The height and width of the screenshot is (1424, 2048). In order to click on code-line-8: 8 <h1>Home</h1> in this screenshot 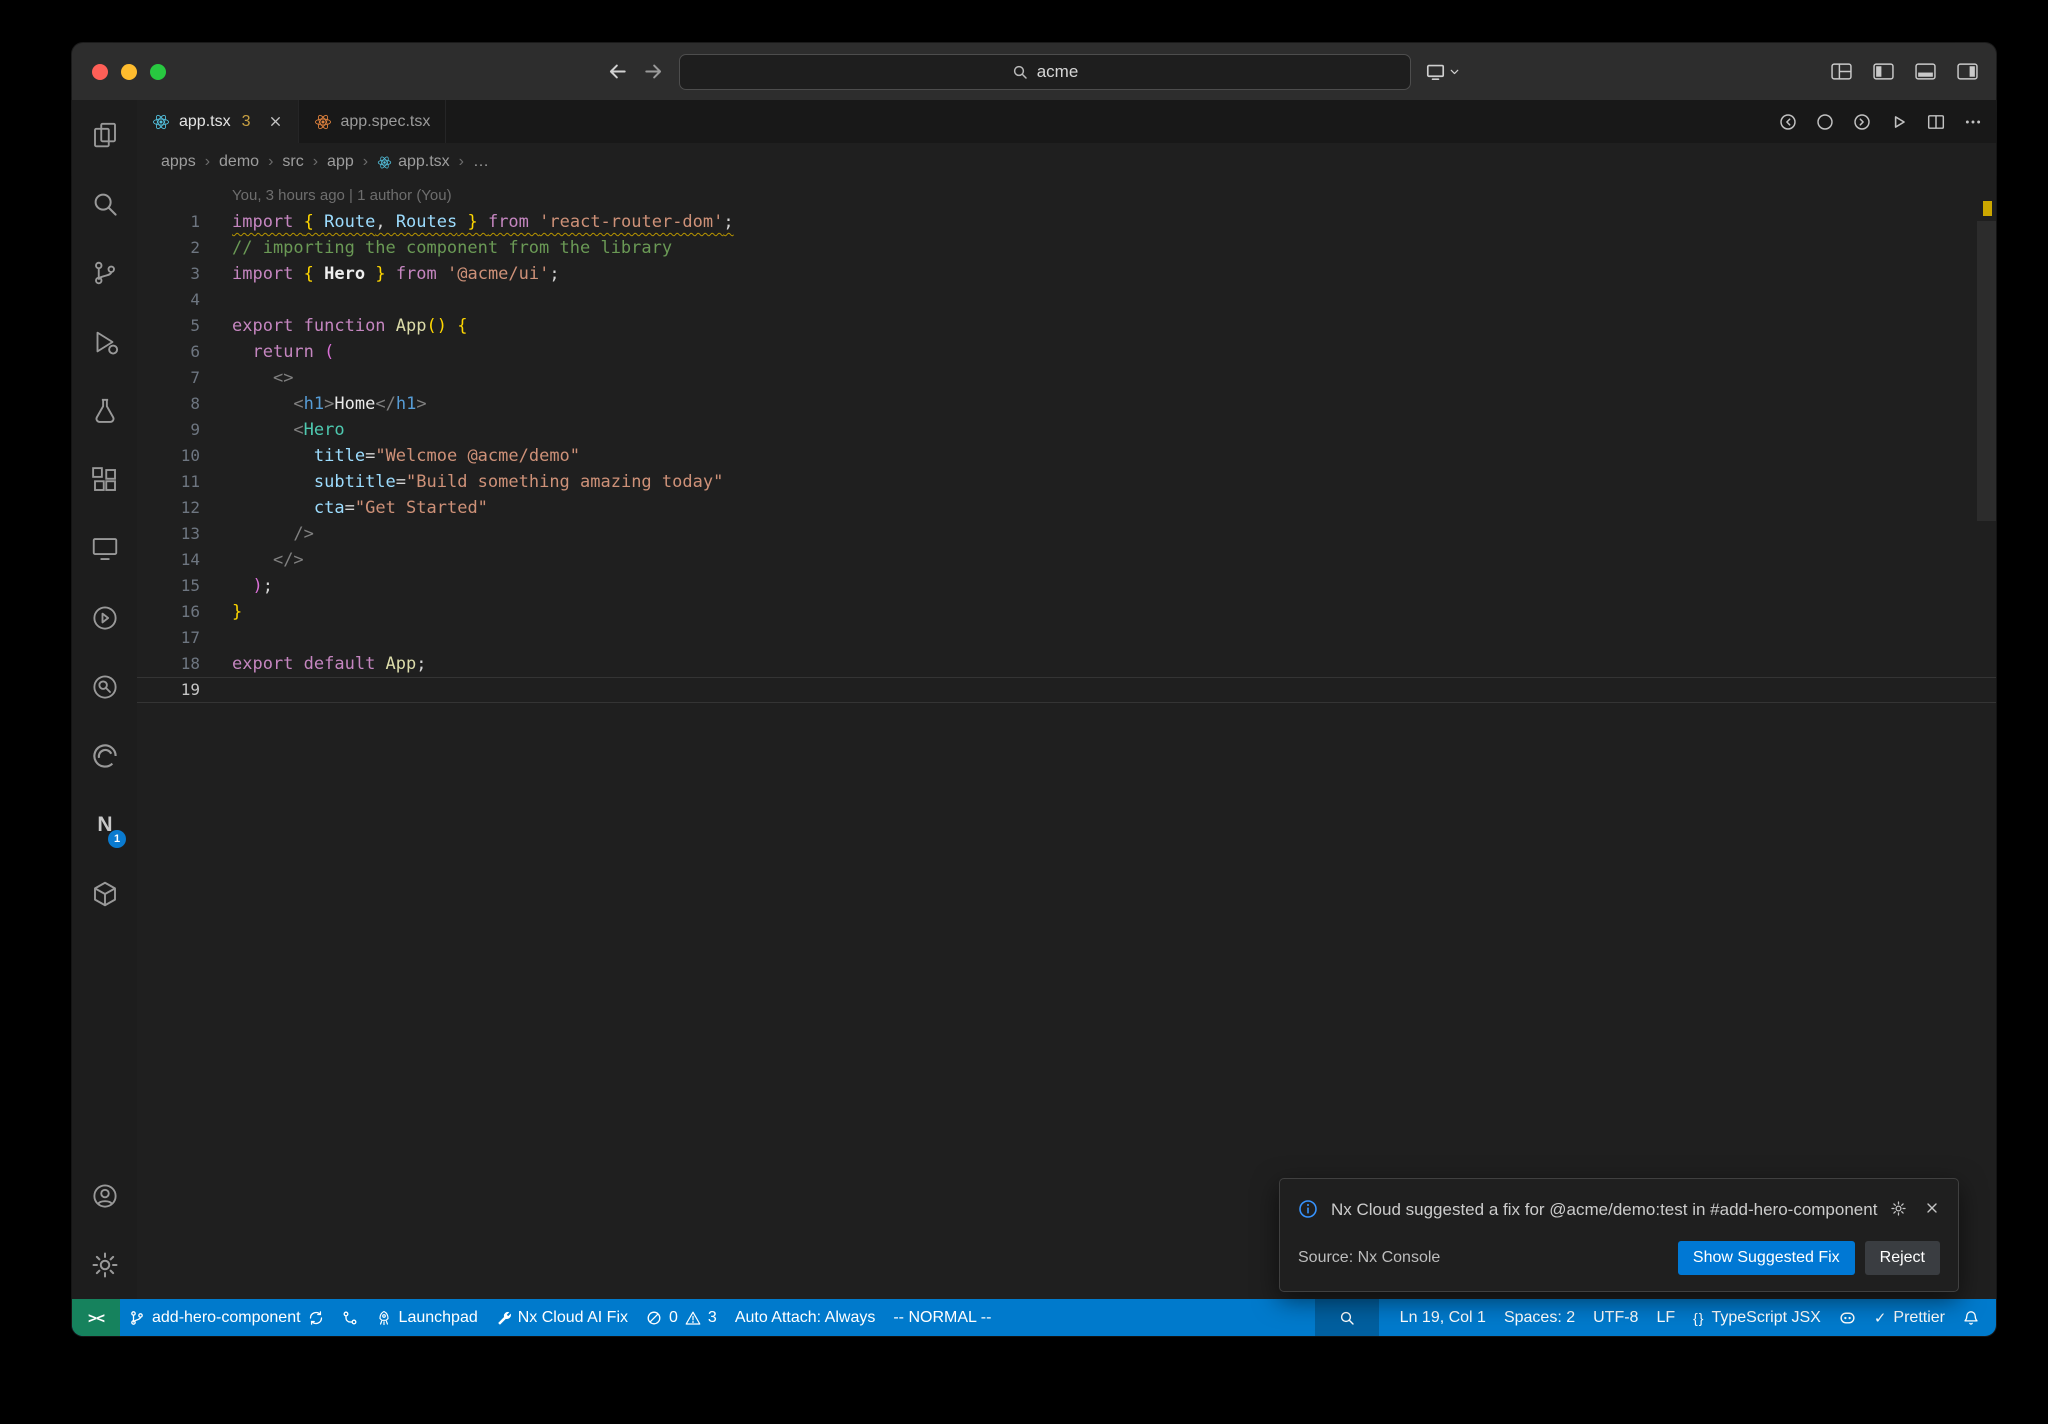, I will do `click(1066, 404)`.